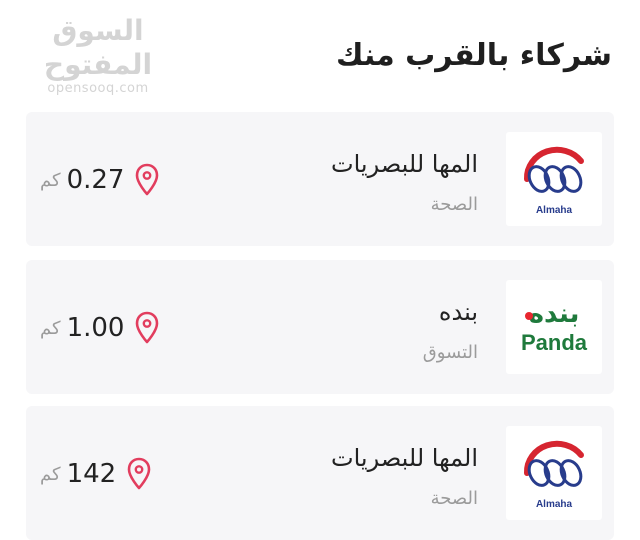  What do you see at coordinates (450, 352) in the screenshot?
I see `partner-category: التسوق` at bounding box center [450, 352].